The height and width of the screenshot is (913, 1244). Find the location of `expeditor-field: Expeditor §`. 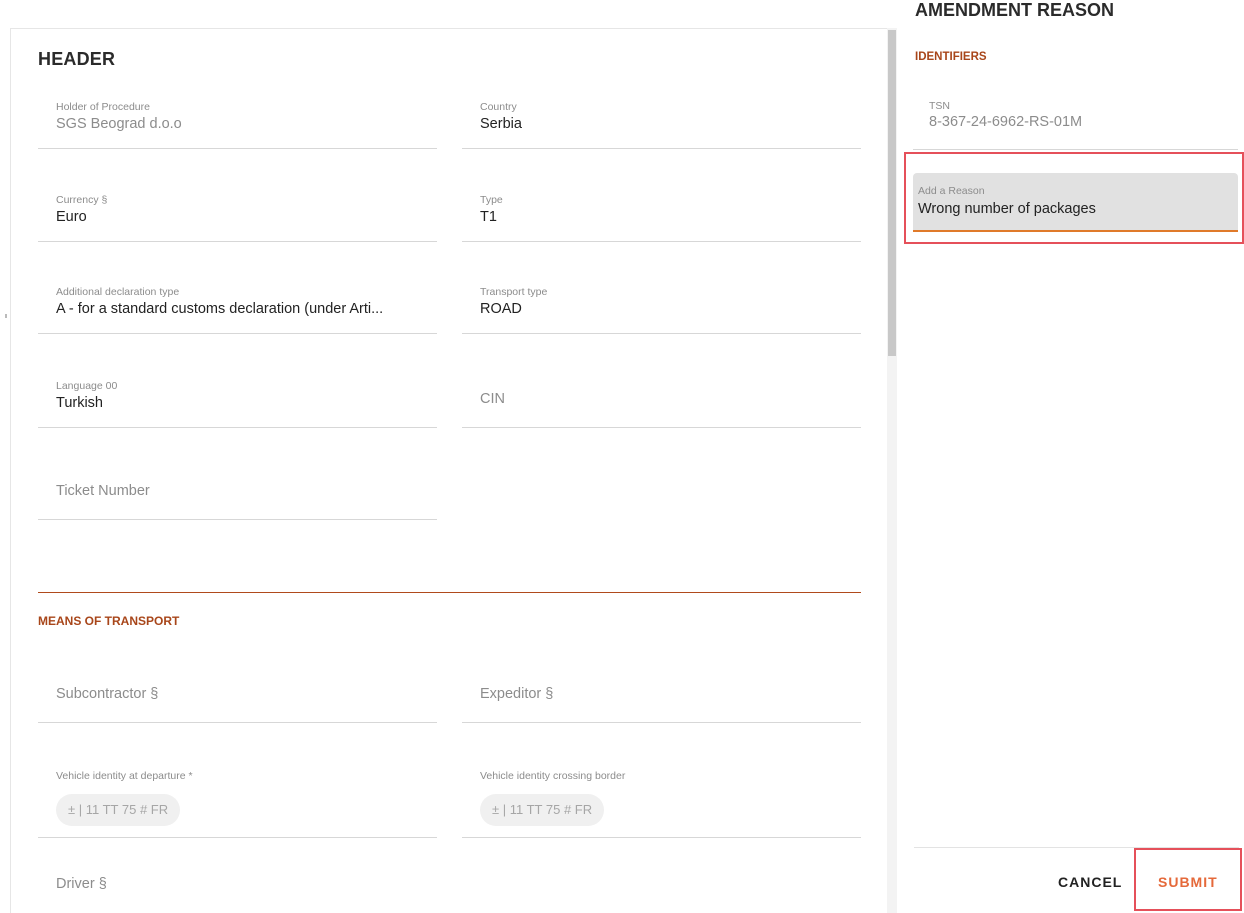

expeditor-field: Expeditor § is located at coordinates (661, 694).